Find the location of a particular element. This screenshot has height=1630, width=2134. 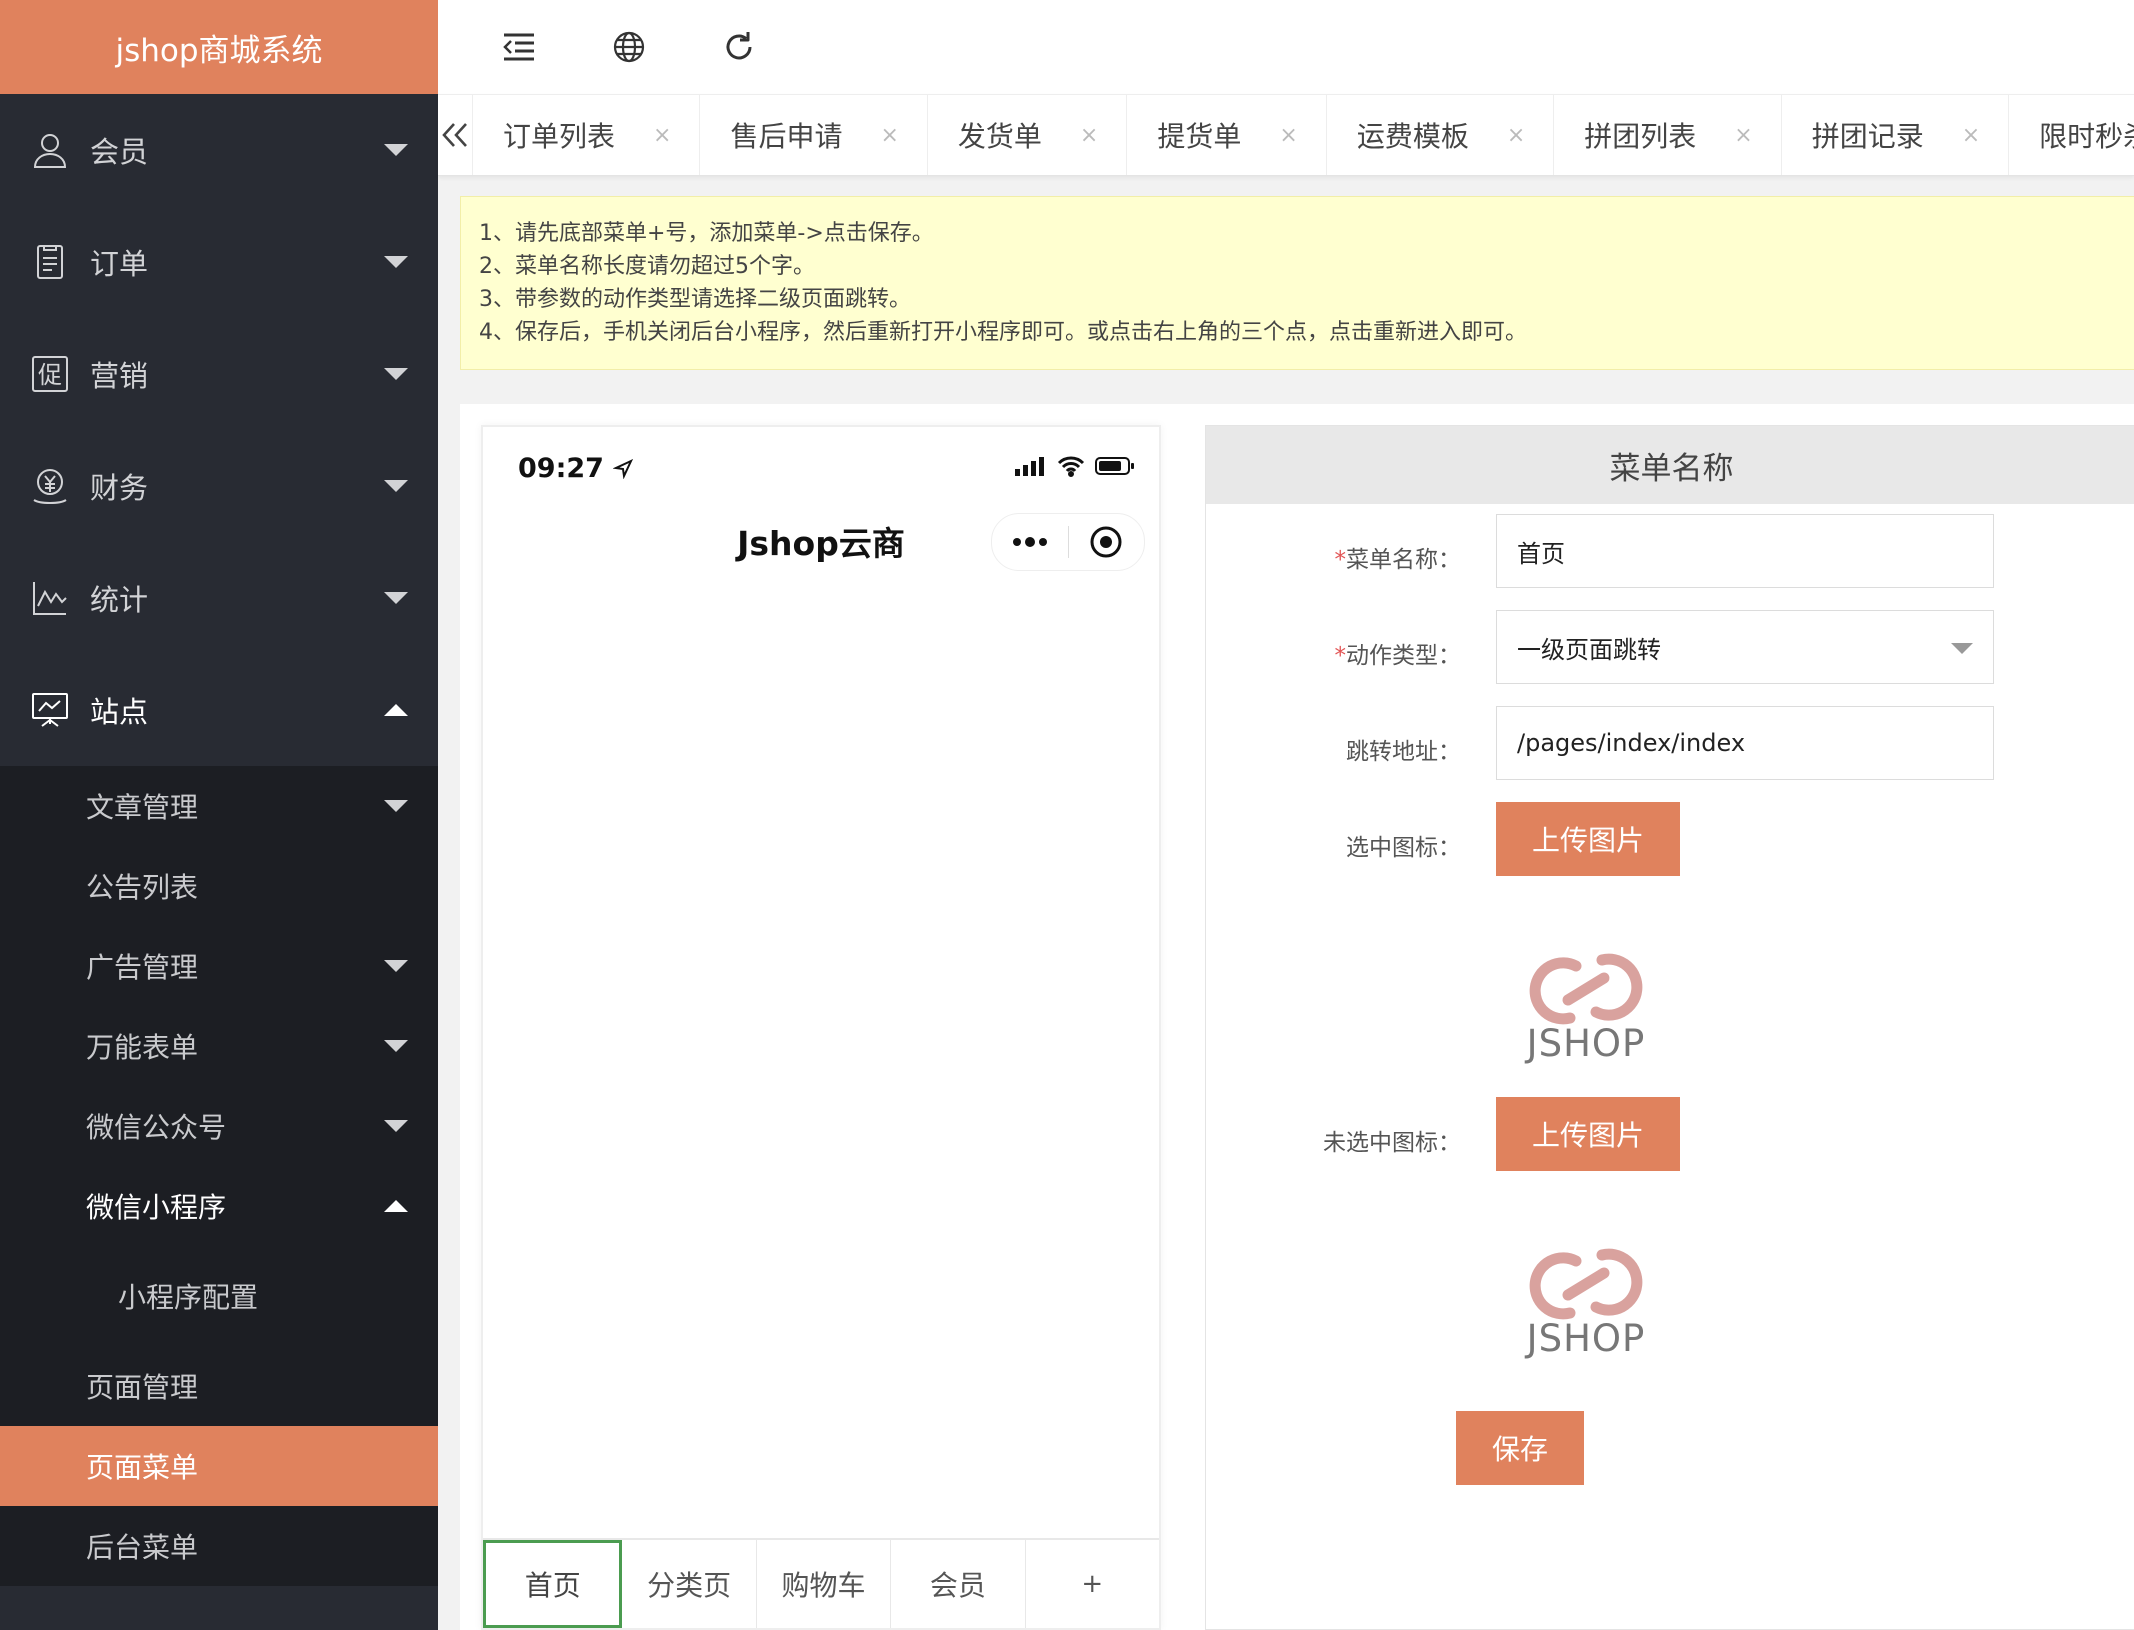

sidebar-sub-pages: 页面管理 is located at coordinates (219, 1386).